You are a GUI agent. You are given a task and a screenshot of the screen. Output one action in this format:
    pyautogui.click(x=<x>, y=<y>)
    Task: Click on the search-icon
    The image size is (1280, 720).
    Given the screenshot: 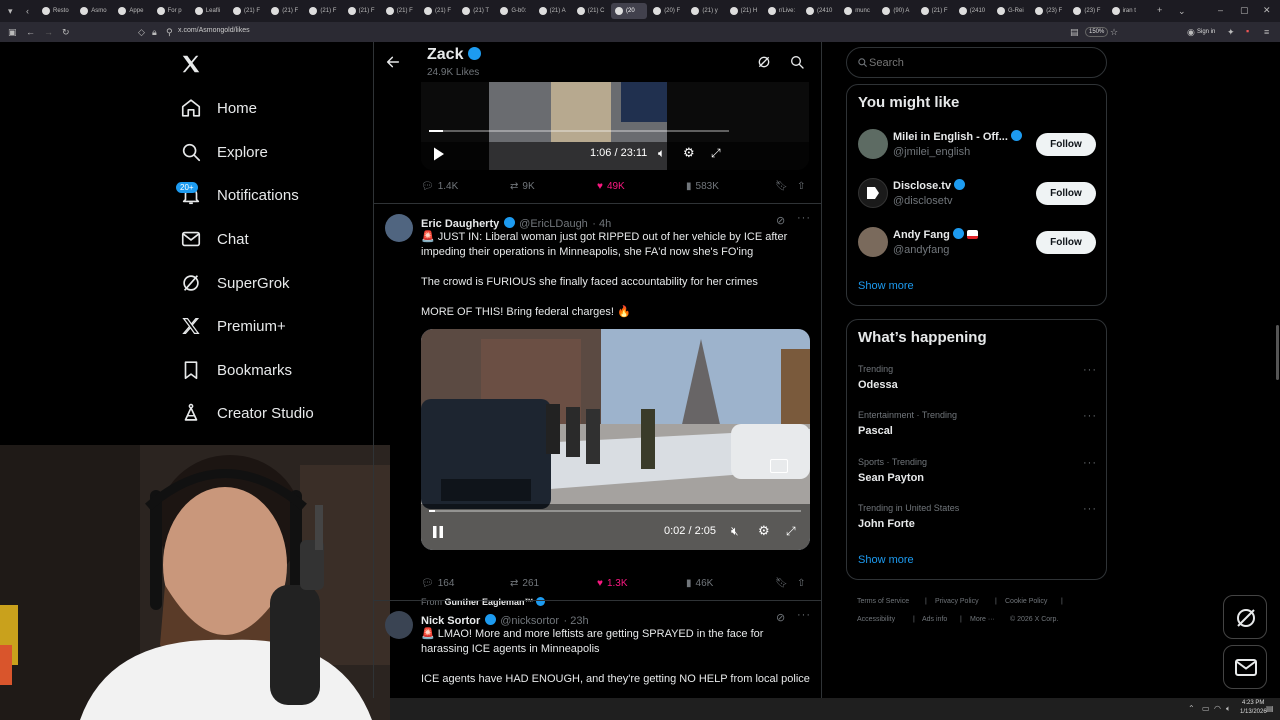 What is the action you would take?
    pyautogui.click(x=797, y=62)
    